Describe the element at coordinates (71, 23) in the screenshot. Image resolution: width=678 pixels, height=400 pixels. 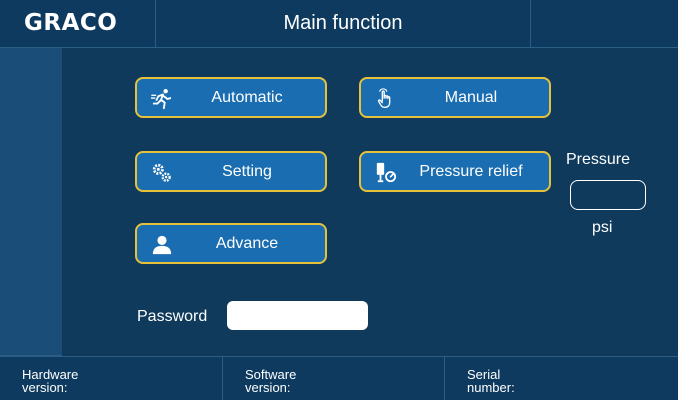
I see `graco-logo: GRACO` at that location.